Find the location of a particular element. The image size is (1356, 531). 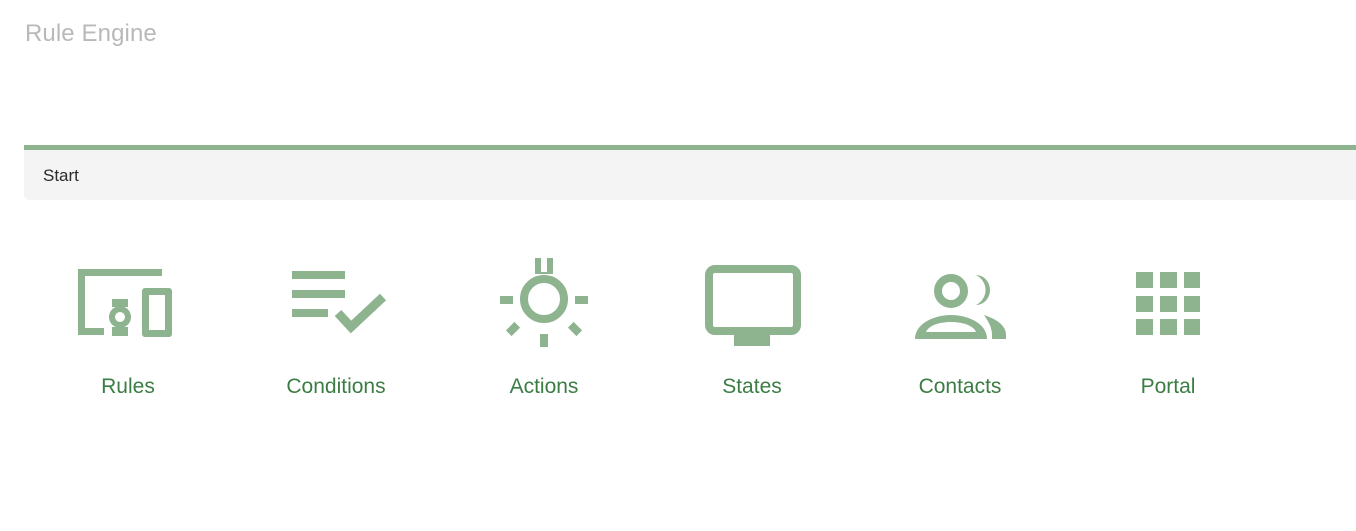

tile-label: Contacts is located at coordinates (960, 386).